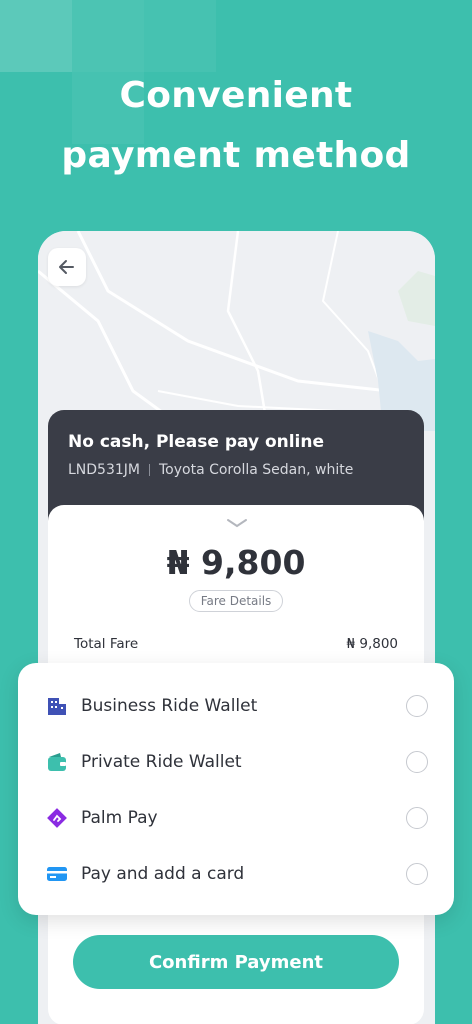 The width and height of the screenshot is (472, 1024). Describe the element at coordinates (256, 470) in the screenshot. I see `vehicle-description: Toyota Corolla Sedan, white` at that location.